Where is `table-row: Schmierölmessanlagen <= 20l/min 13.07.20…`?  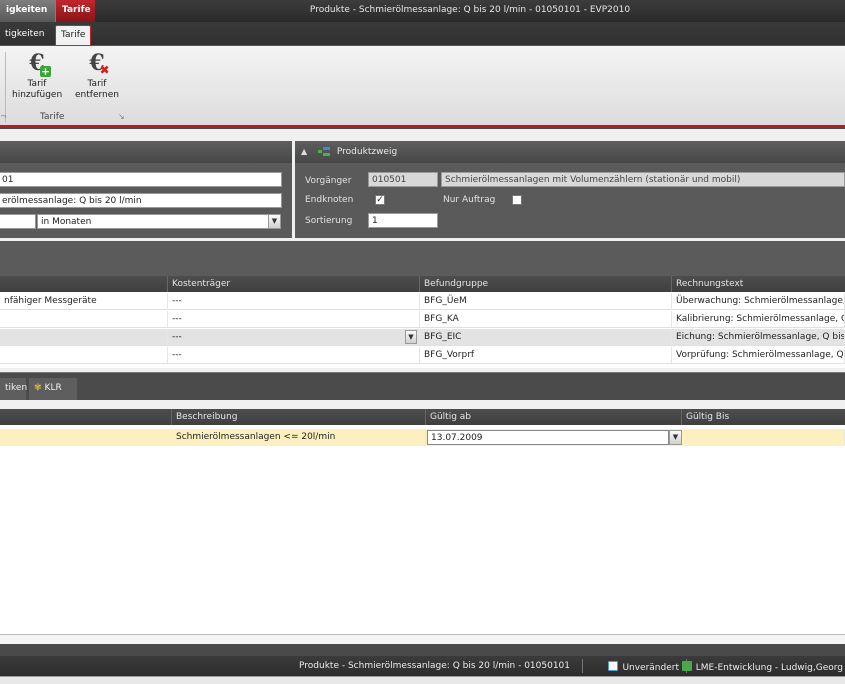
table-row: Schmierölmessanlagen <= 20l/min 13.07.20… is located at coordinates (422, 437).